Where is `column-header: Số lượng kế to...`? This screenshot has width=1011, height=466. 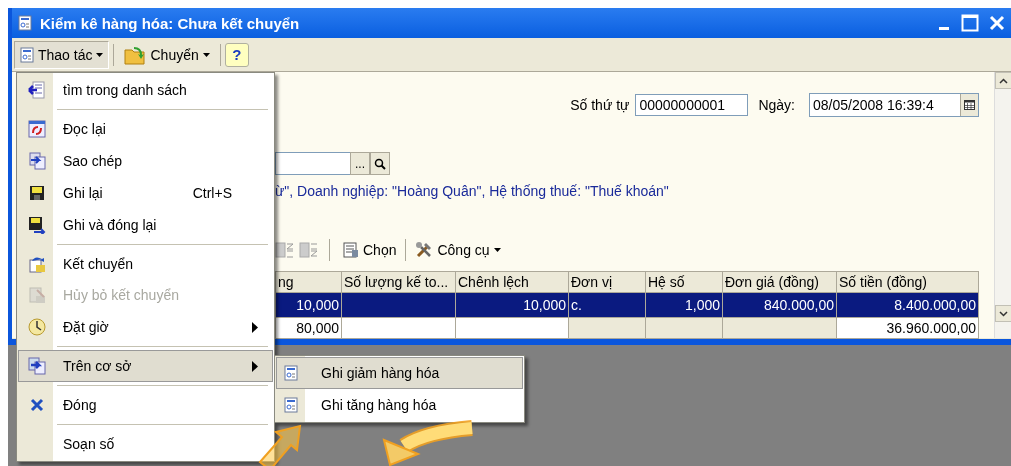
column-header: Số lượng kế to... is located at coordinates (398, 282).